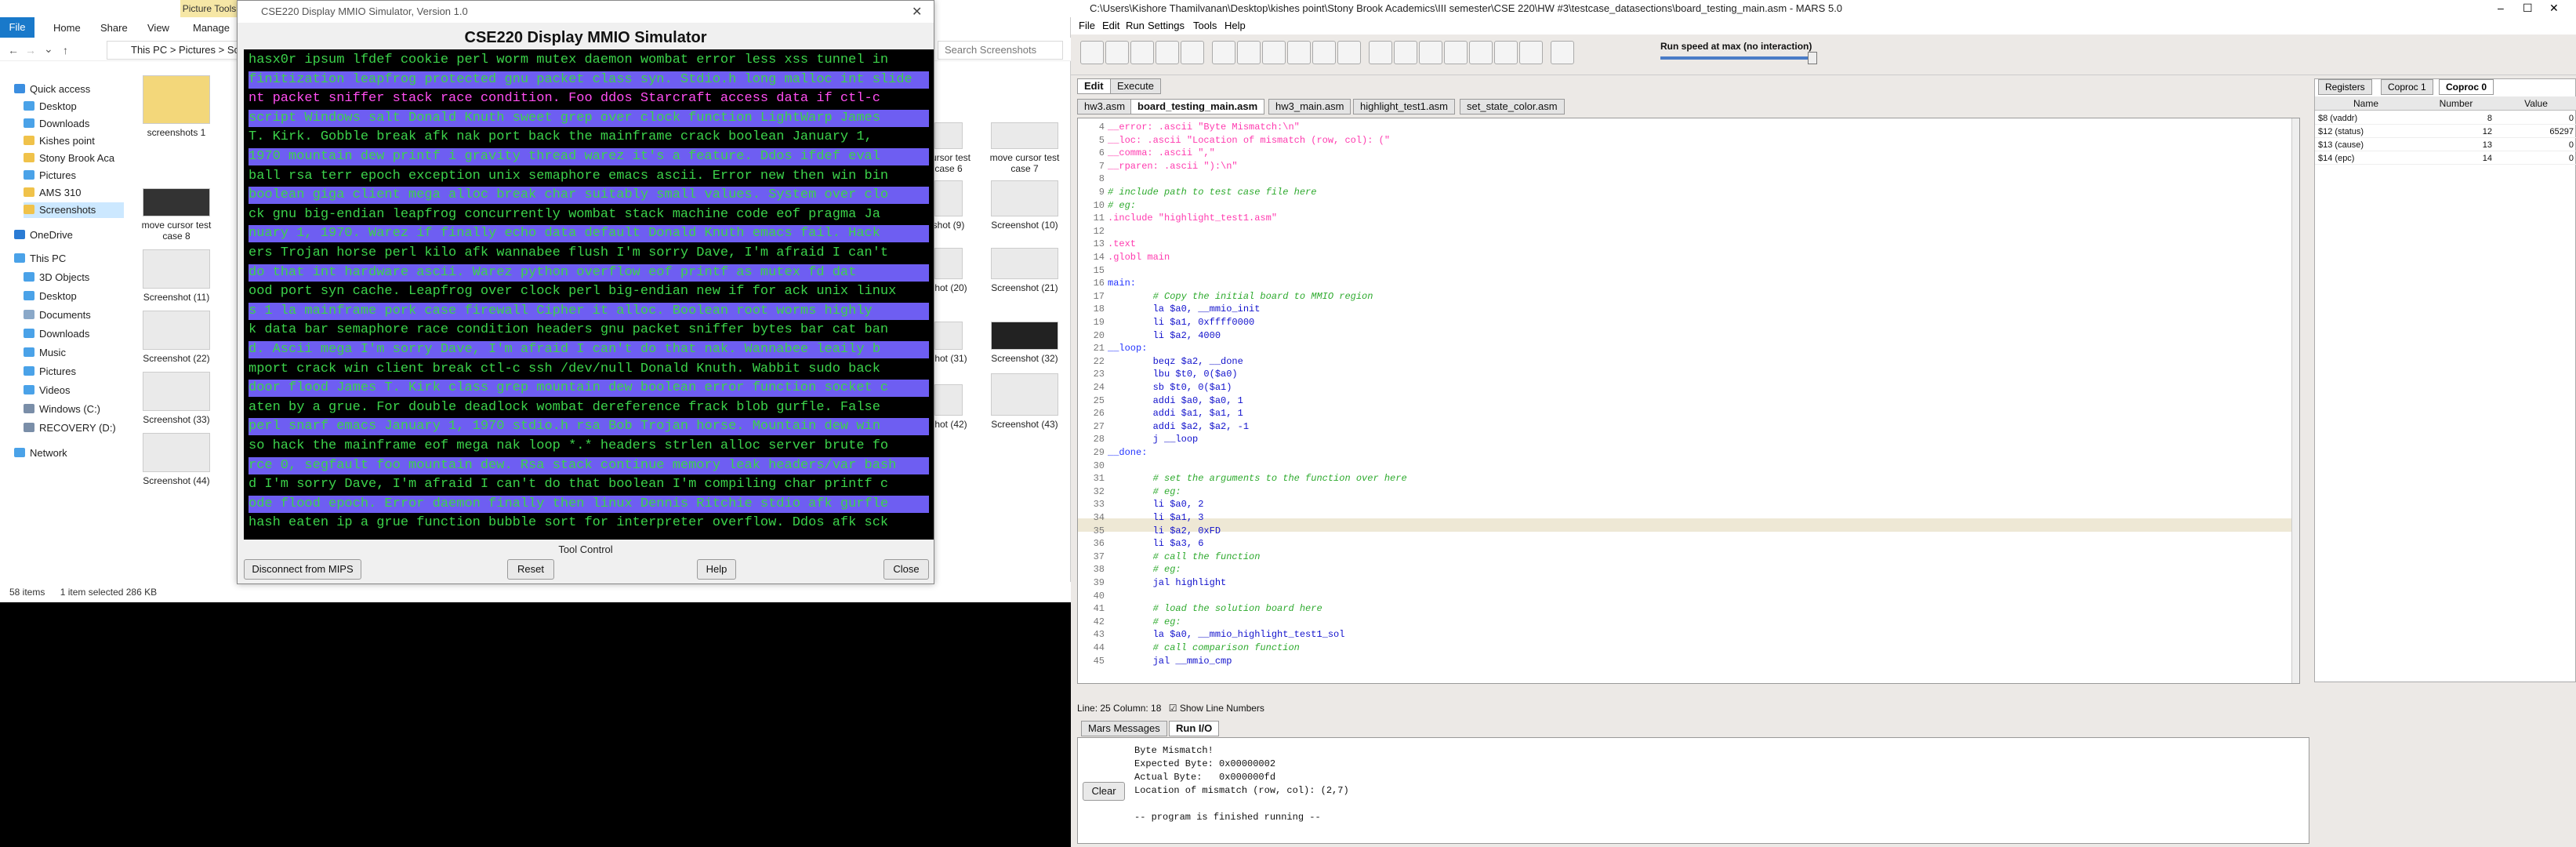 This screenshot has height=847, width=2576. Describe the element at coordinates (177, 337) in the screenshot. I see `thumbnail-item: Screenshot (22)` at that location.